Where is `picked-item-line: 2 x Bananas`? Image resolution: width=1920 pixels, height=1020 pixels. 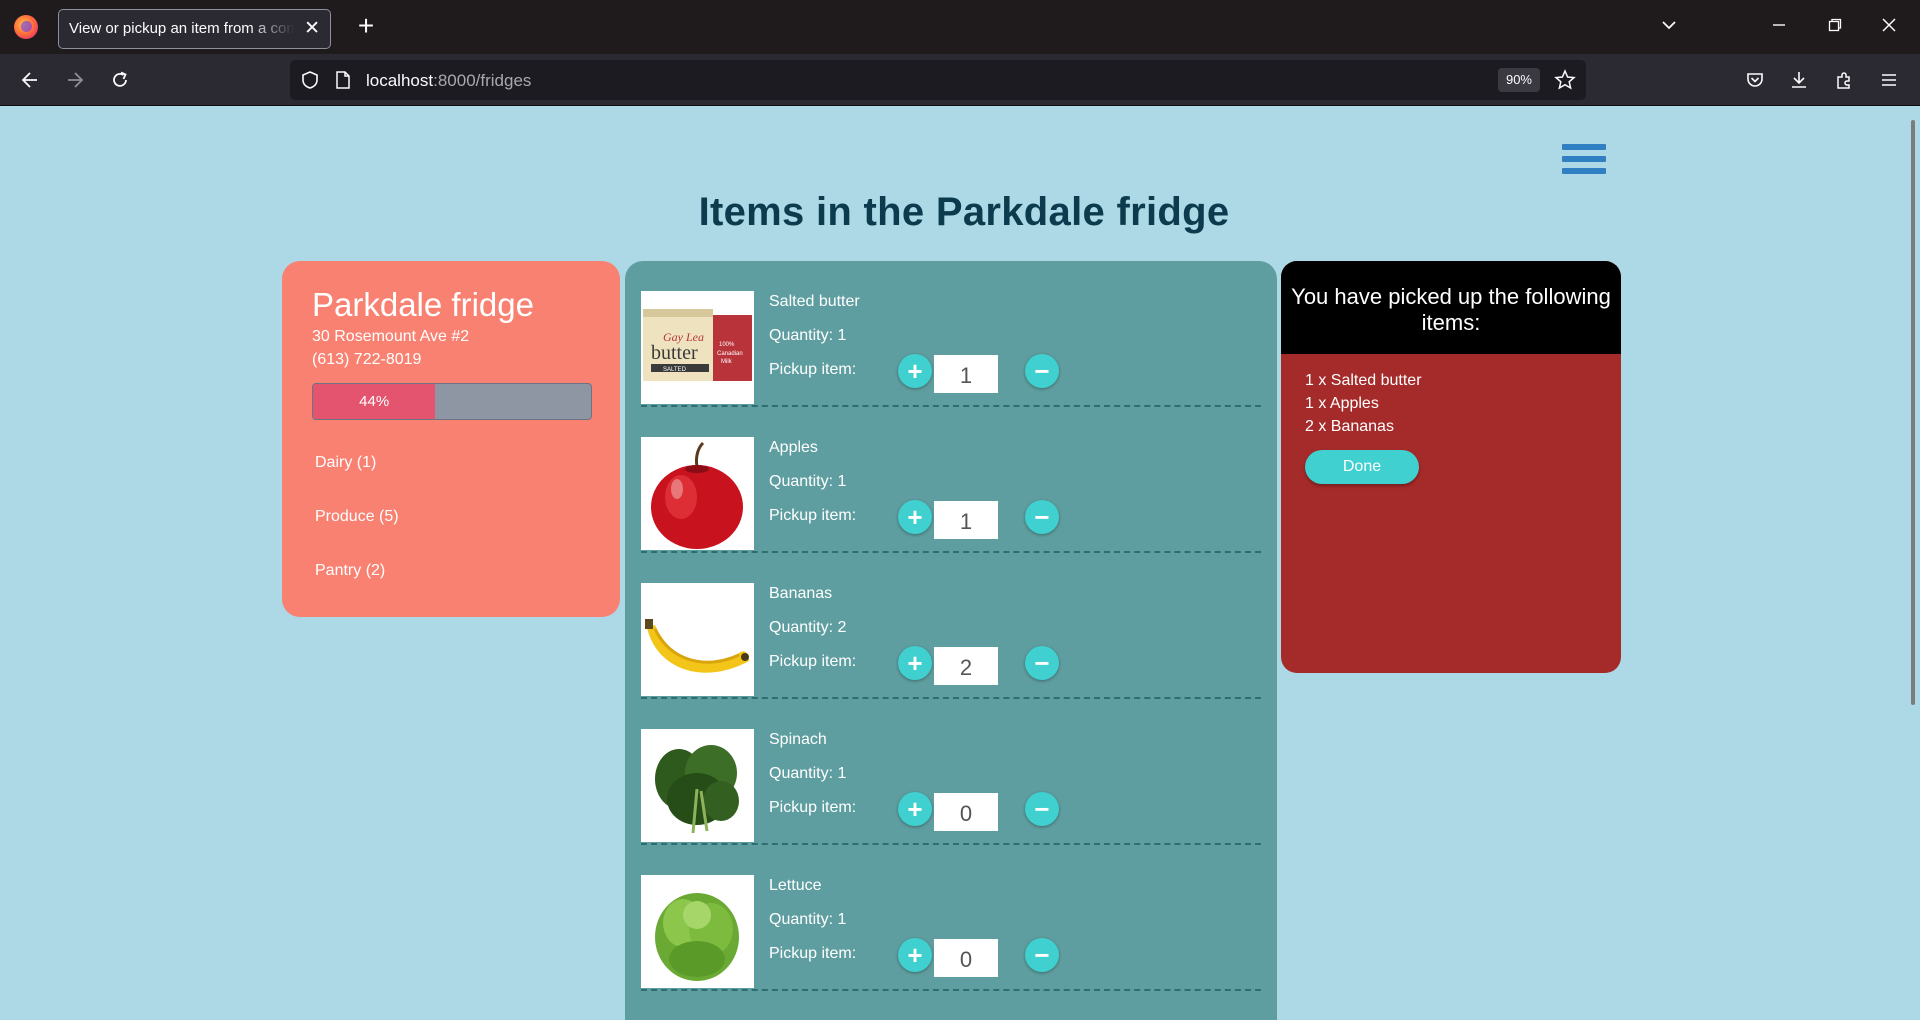 picked-item-line: 2 x Bananas is located at coordinates (1349, 426).